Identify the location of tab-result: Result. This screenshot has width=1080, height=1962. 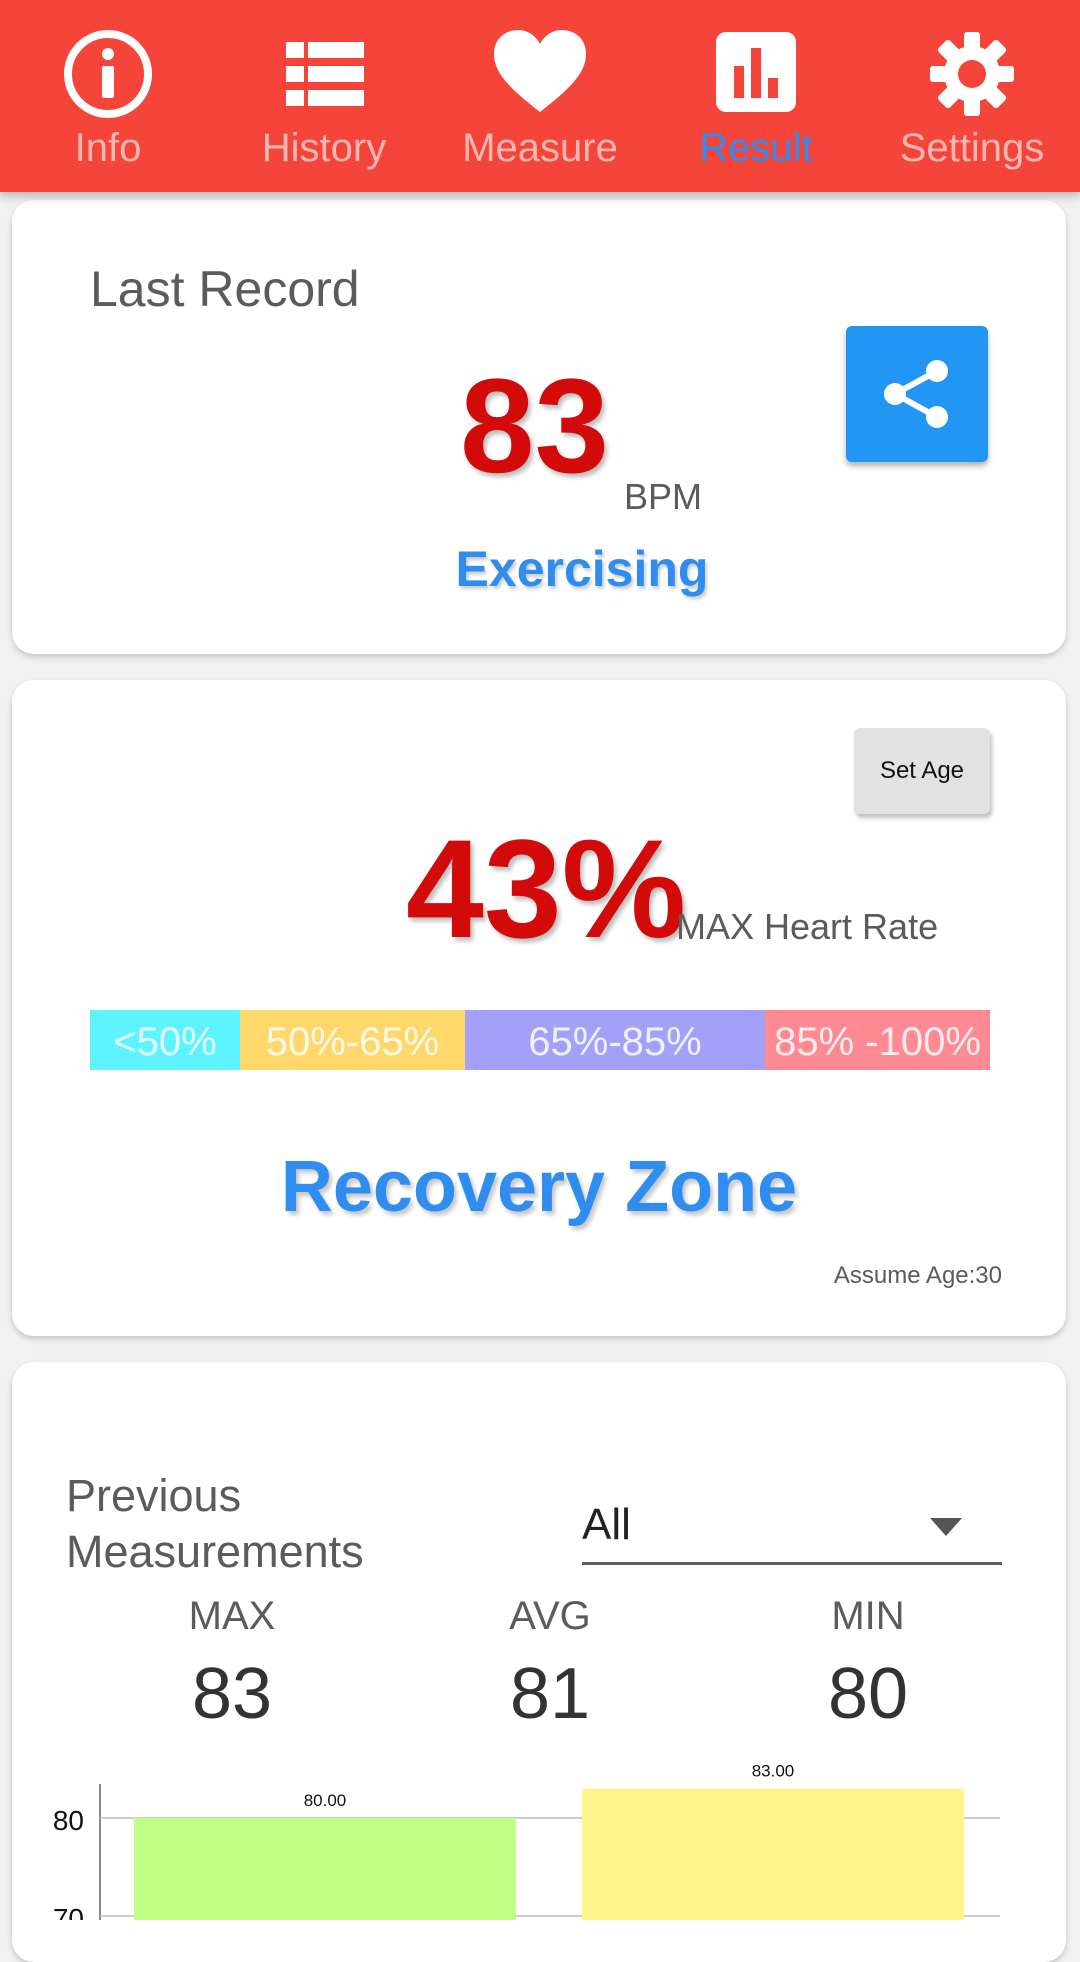
(756, 96).